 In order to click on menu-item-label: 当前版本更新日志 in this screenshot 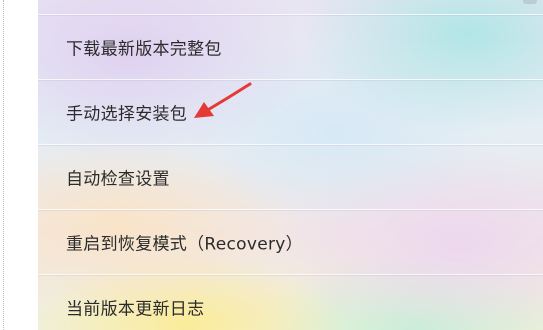, I will do `click(135, 309)`.